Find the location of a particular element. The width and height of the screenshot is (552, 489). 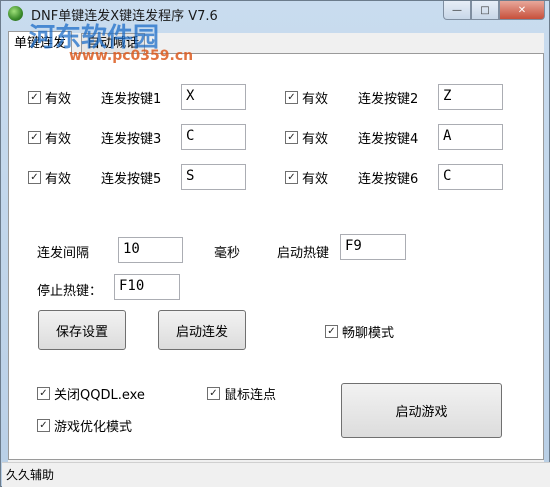

key2-enabled-checkbox: ✓ 有效 is located at coordinates (306, 97).